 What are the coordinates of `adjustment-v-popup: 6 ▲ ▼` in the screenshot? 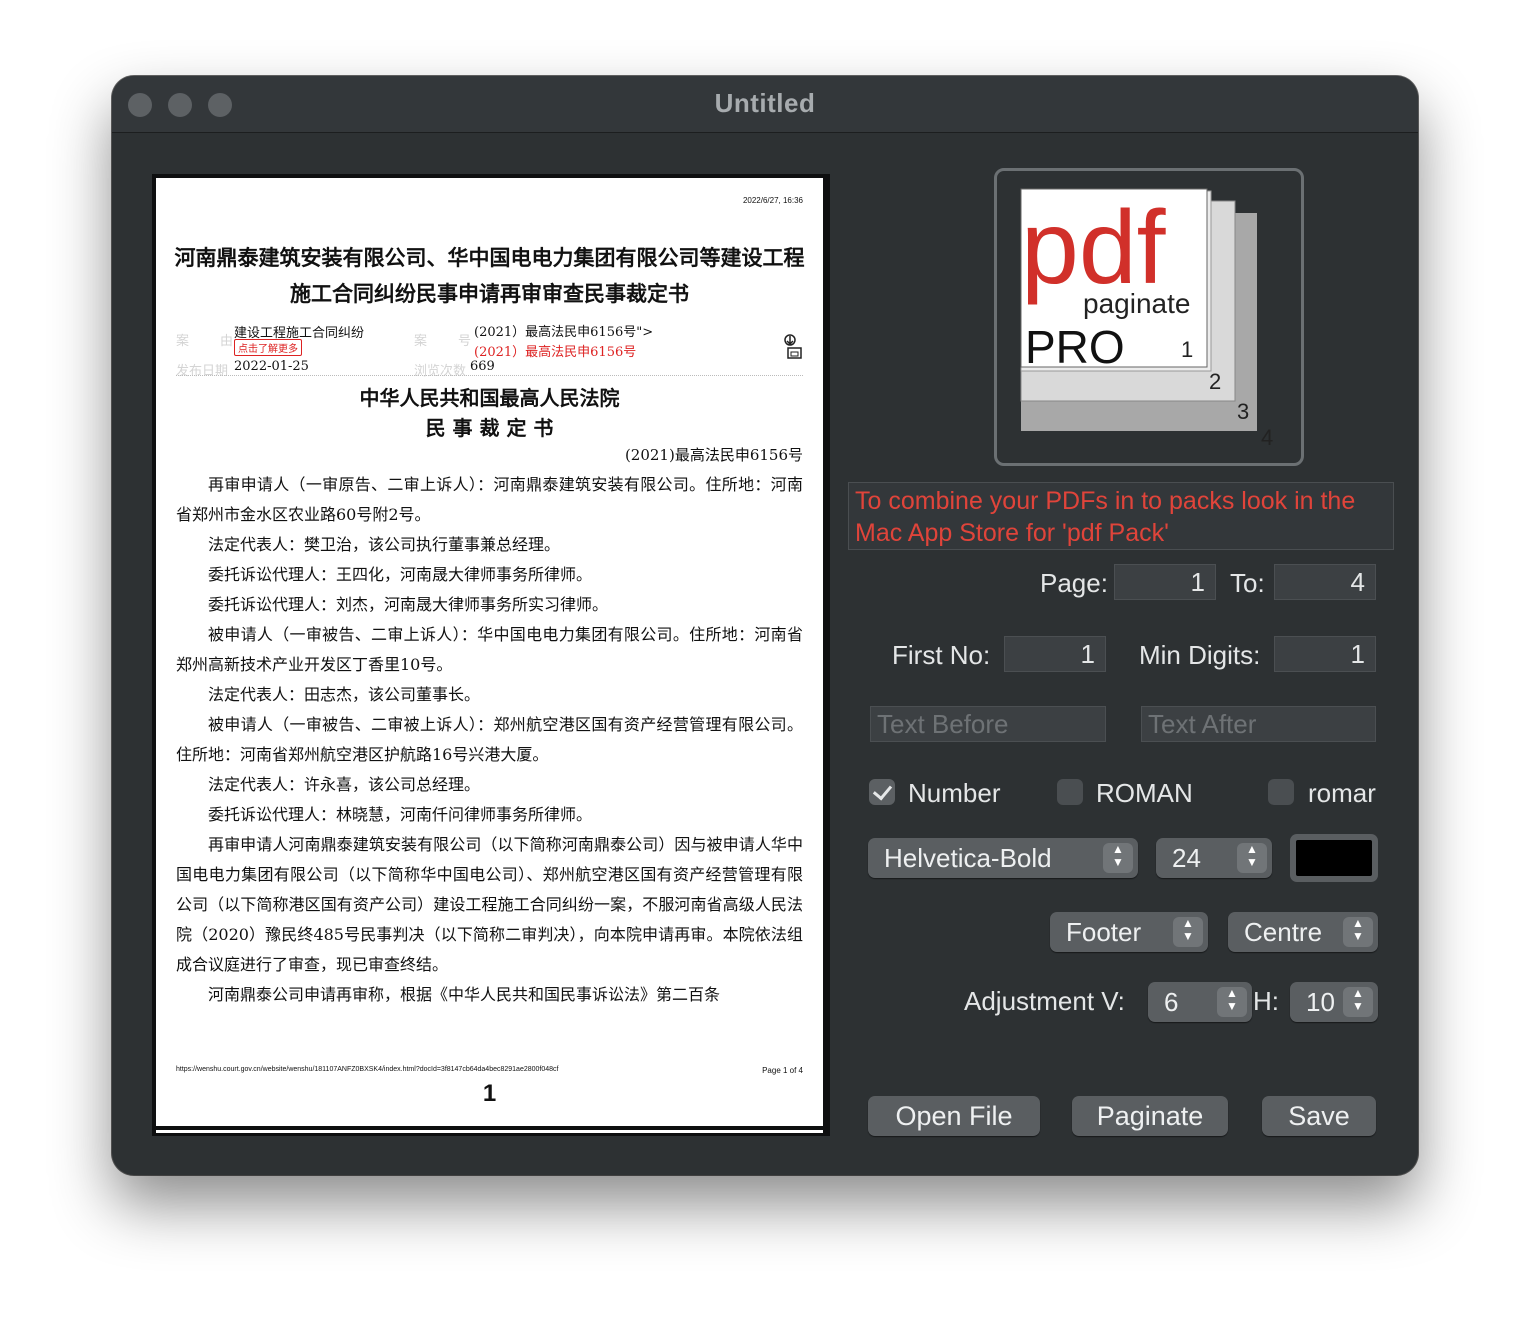 It's located at (1200, 1002).